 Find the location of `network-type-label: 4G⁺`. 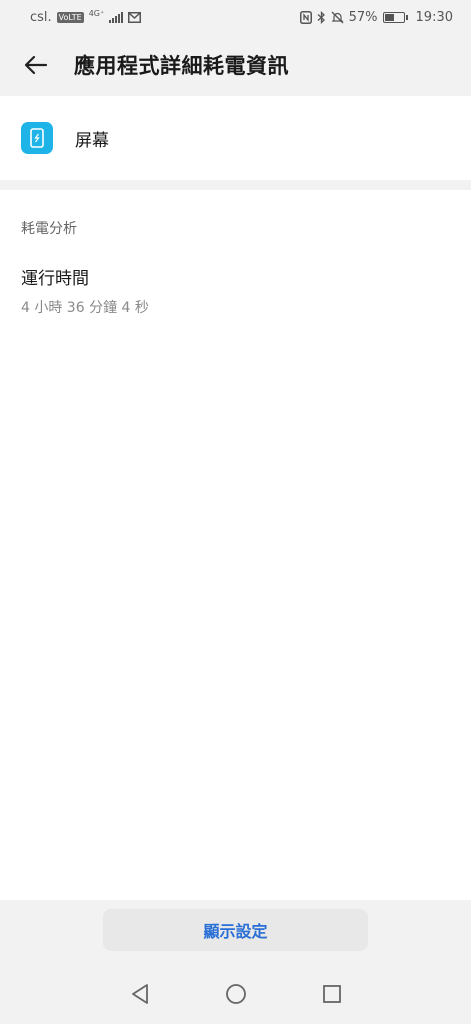

network-type-label: 4G⁺ is located at coordinates (96, 13).